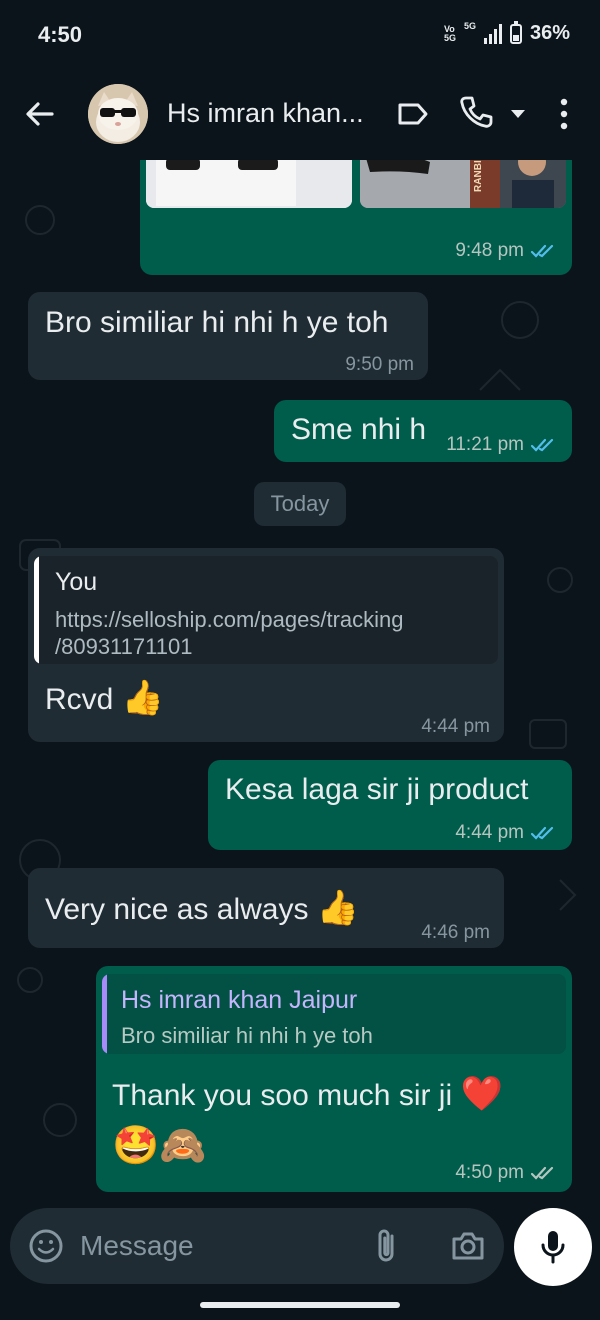 Image resolution: width=600 pixels, height=1320 pixels. I want to click on message-time: 9:50 pm, so click(379, 364).